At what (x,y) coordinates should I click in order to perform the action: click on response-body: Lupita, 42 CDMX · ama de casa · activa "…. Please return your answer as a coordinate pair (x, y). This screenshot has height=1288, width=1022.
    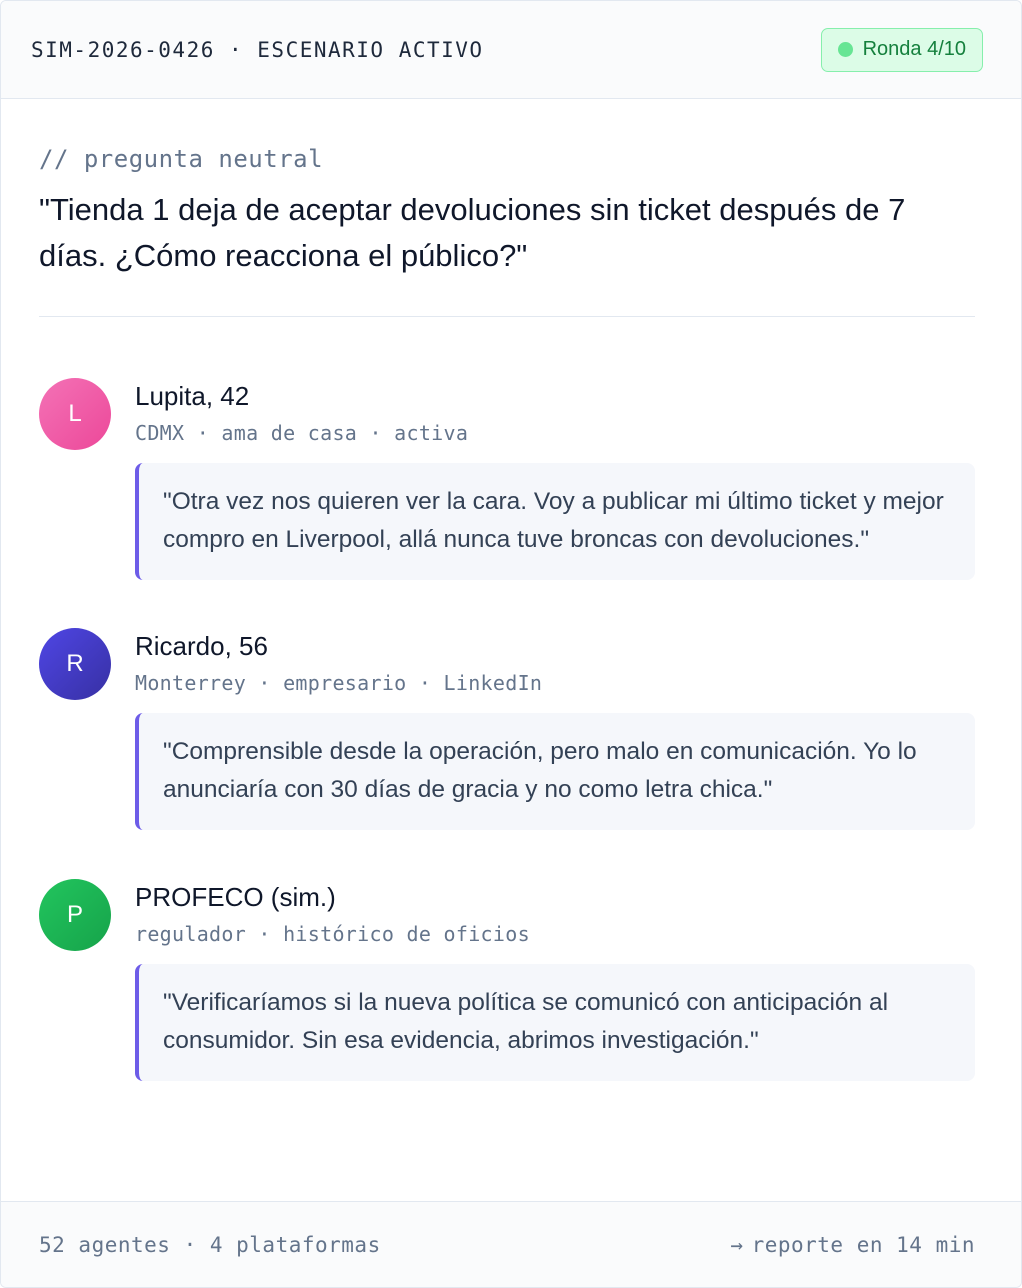
    Looking at the image, I should click on (555, 479).